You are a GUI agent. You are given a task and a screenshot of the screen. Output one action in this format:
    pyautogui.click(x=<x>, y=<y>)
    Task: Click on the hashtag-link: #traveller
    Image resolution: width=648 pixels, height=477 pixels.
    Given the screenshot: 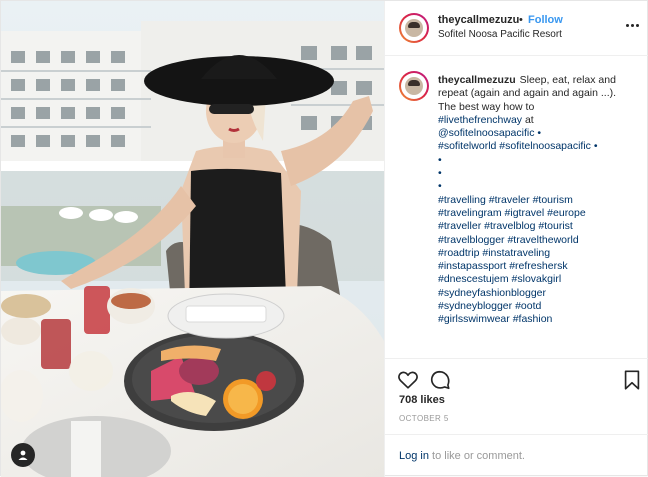 What is the action you would take?
    pyautogui.click(x=459, y=226)
    